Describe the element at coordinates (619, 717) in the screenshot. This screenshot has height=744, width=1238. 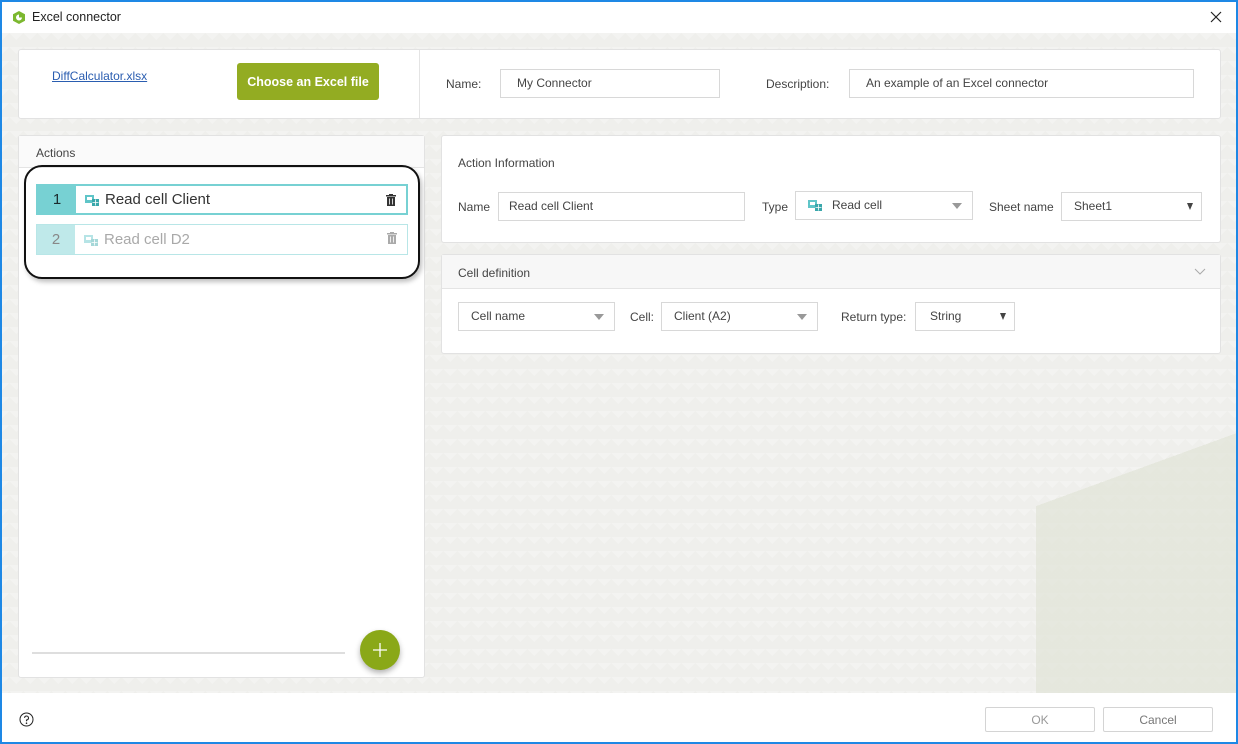
I see `dialog-footer: OK Cancel` at that location.